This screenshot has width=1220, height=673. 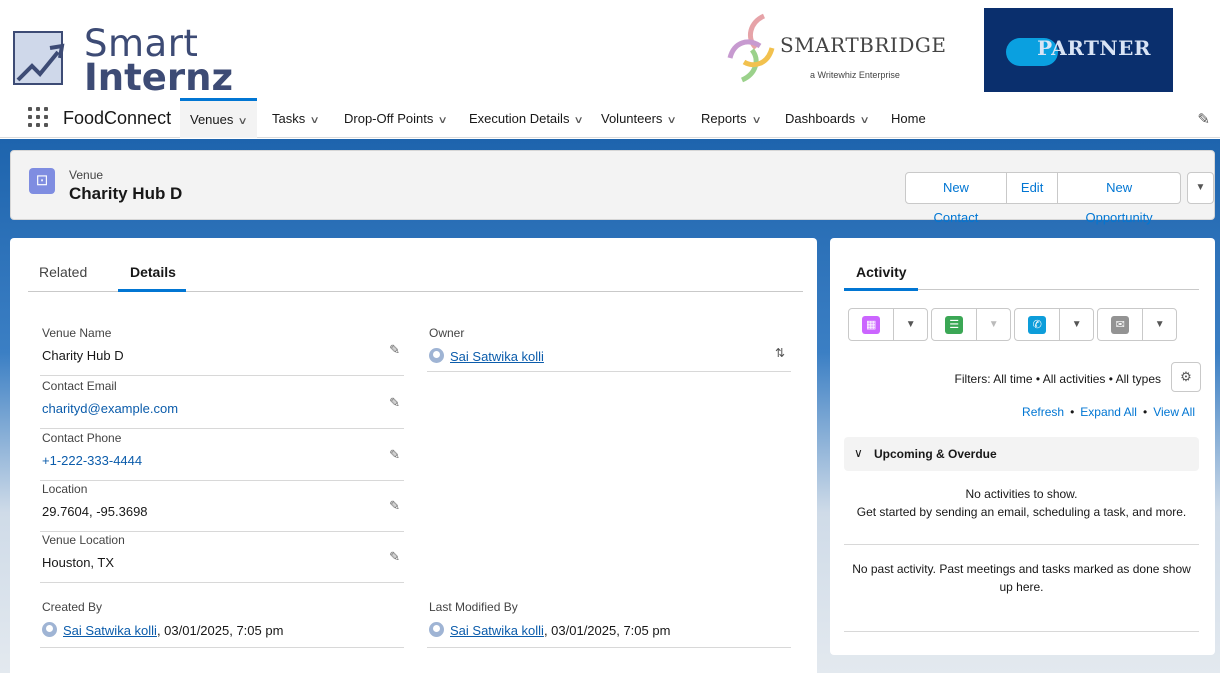 What do you see at coordinates (1032, 188) in the screenshot?
I see `edit-button: Edit` at bounding box center [1032, 188].